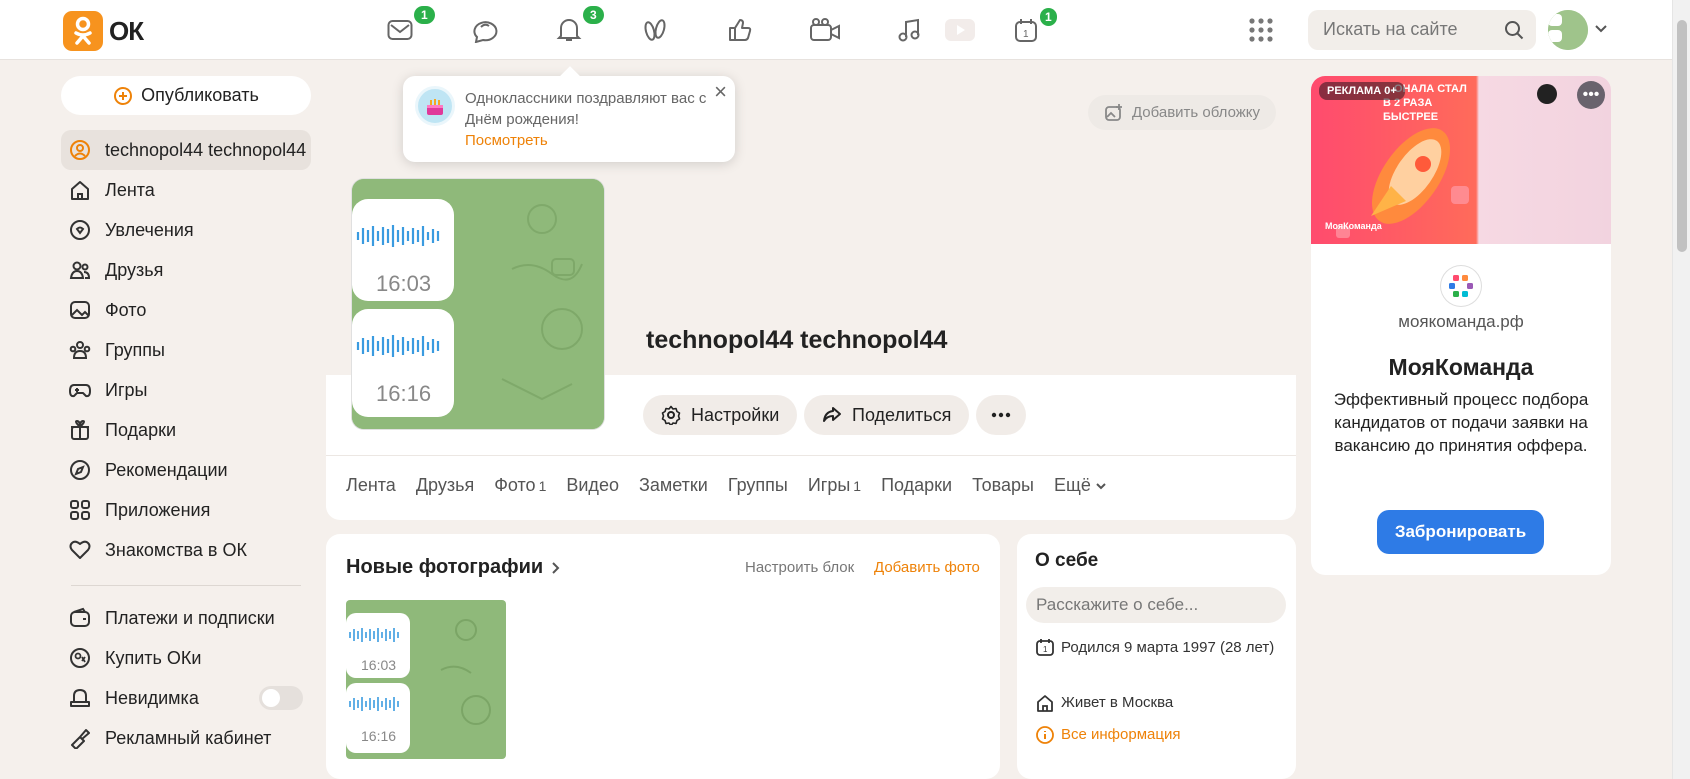 This screenshot has width=1690, height=779. I want to click on invisible-icon, so click(80, 698).